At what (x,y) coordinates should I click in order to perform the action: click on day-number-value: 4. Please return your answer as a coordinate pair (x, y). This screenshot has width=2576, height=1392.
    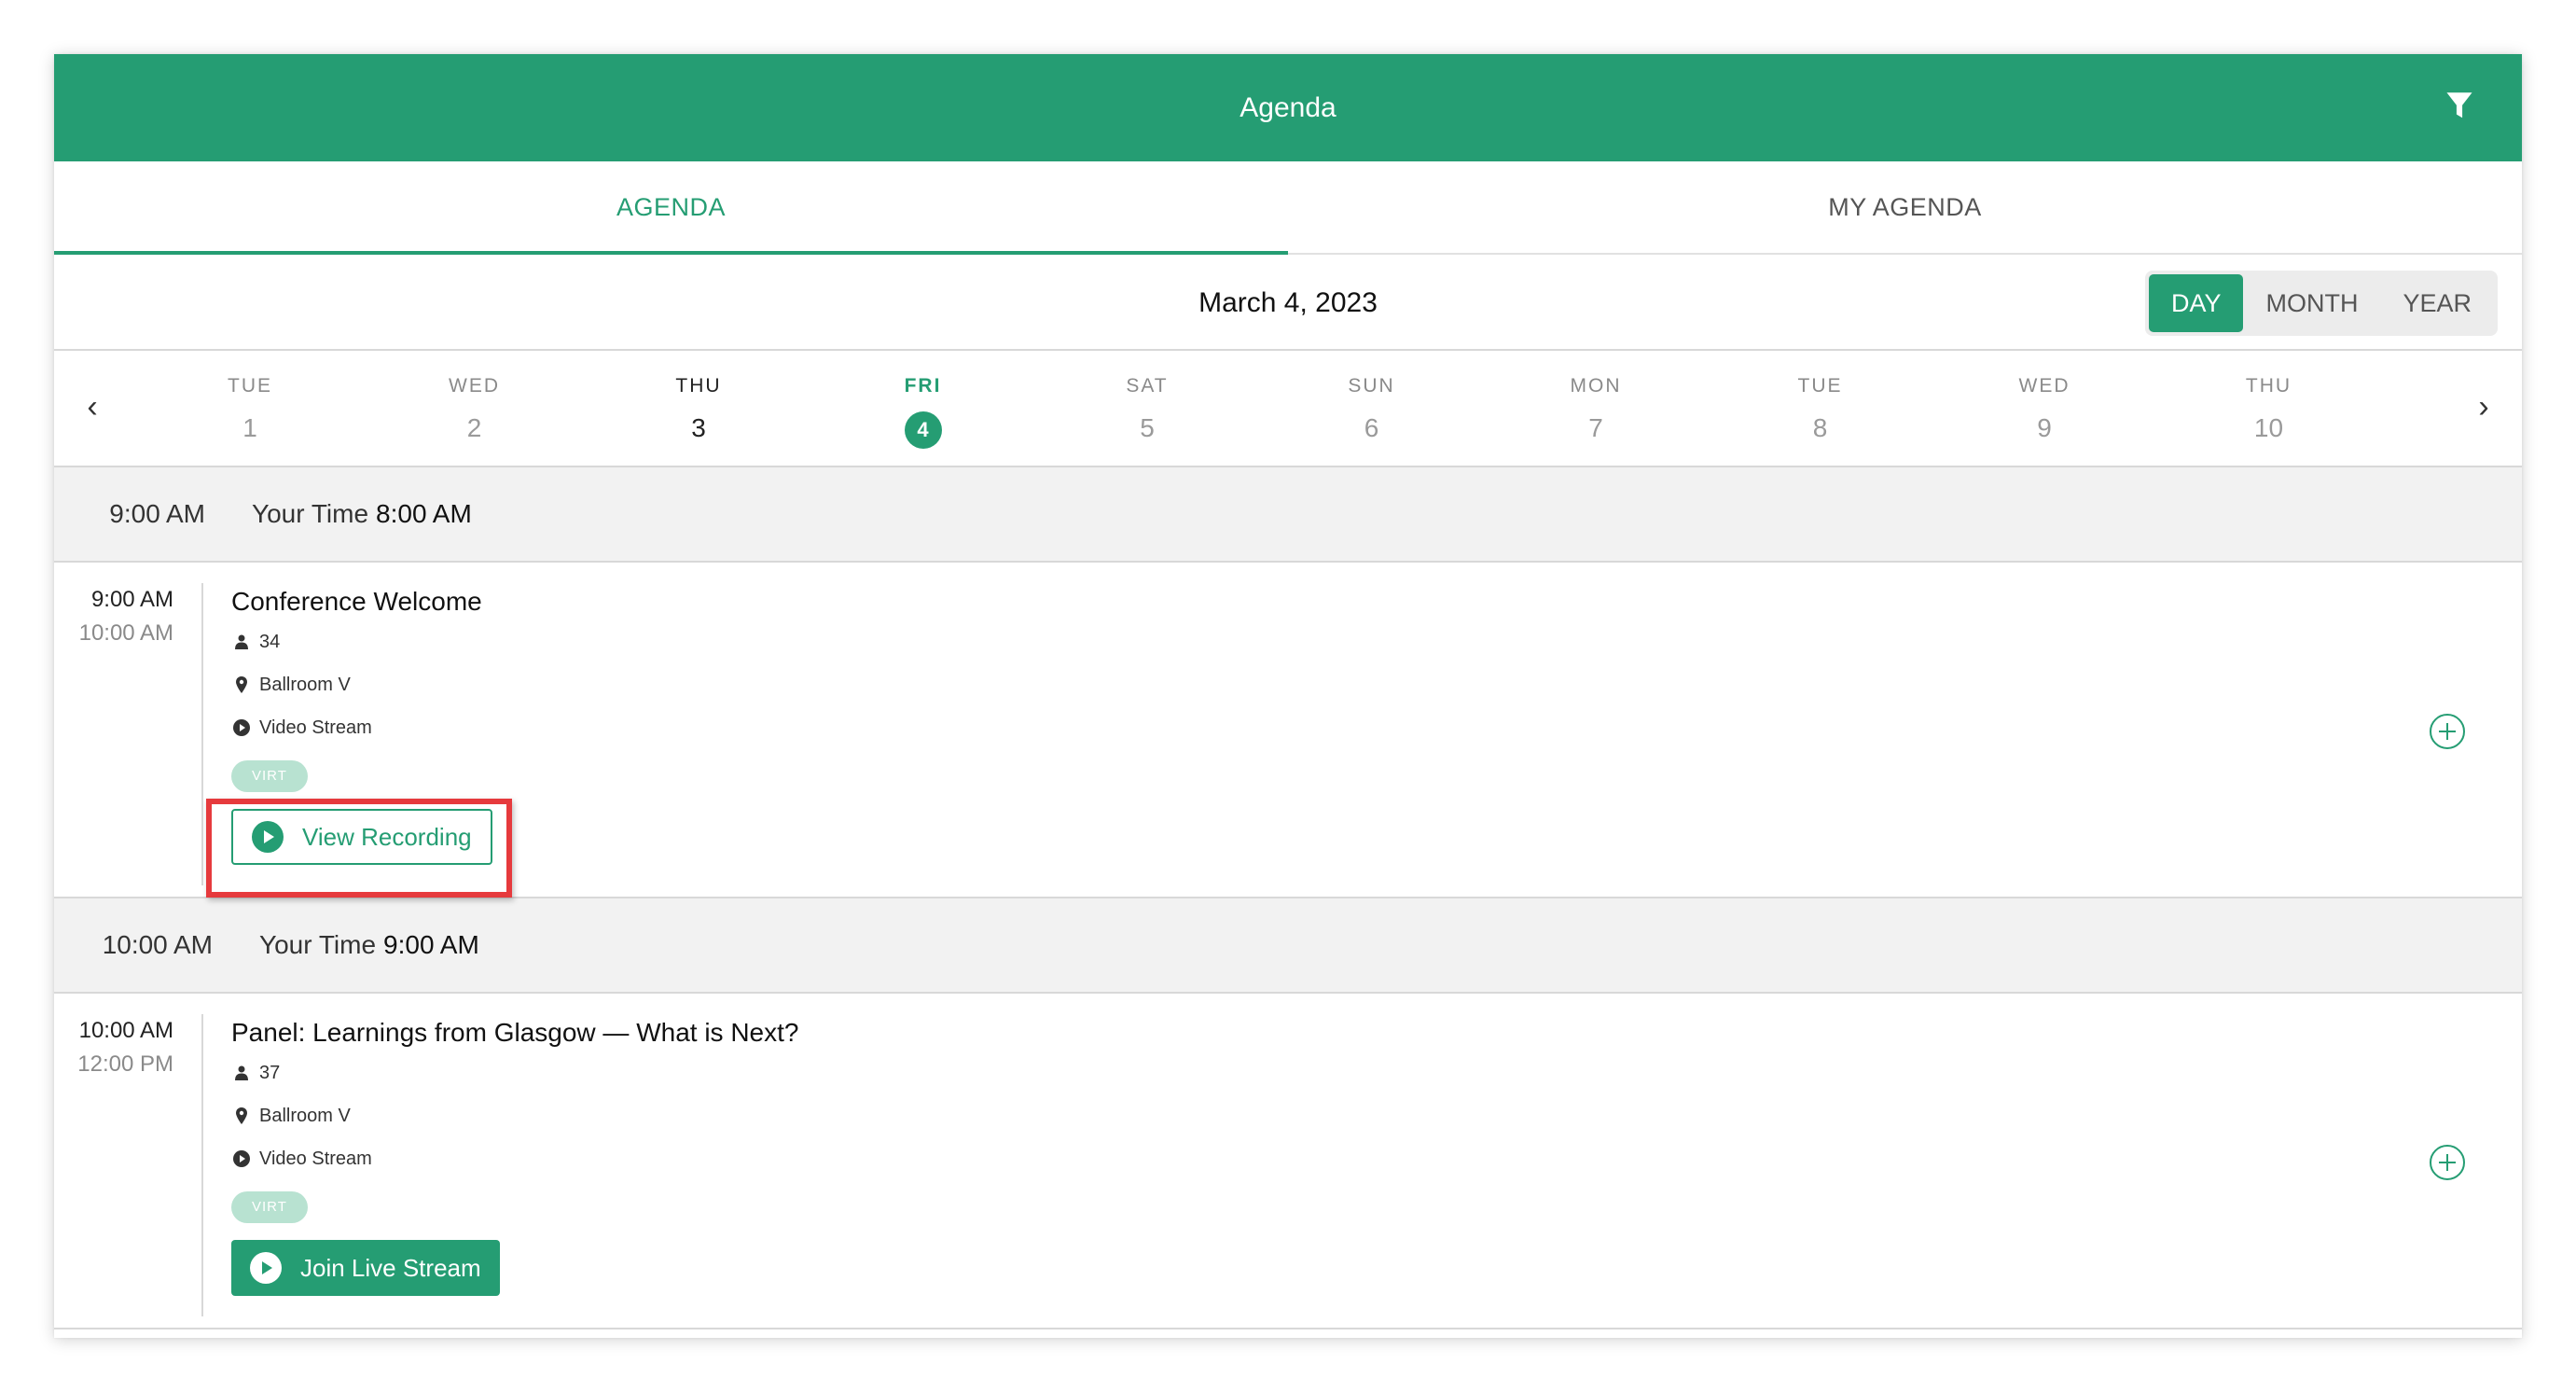
    Looking at the image, I should click on (923, 430).